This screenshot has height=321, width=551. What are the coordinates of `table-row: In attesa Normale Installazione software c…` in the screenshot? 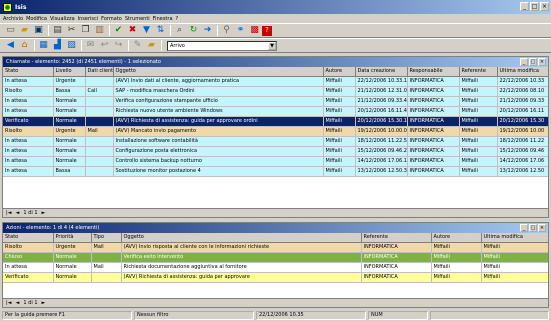 It's located at (275, 141).